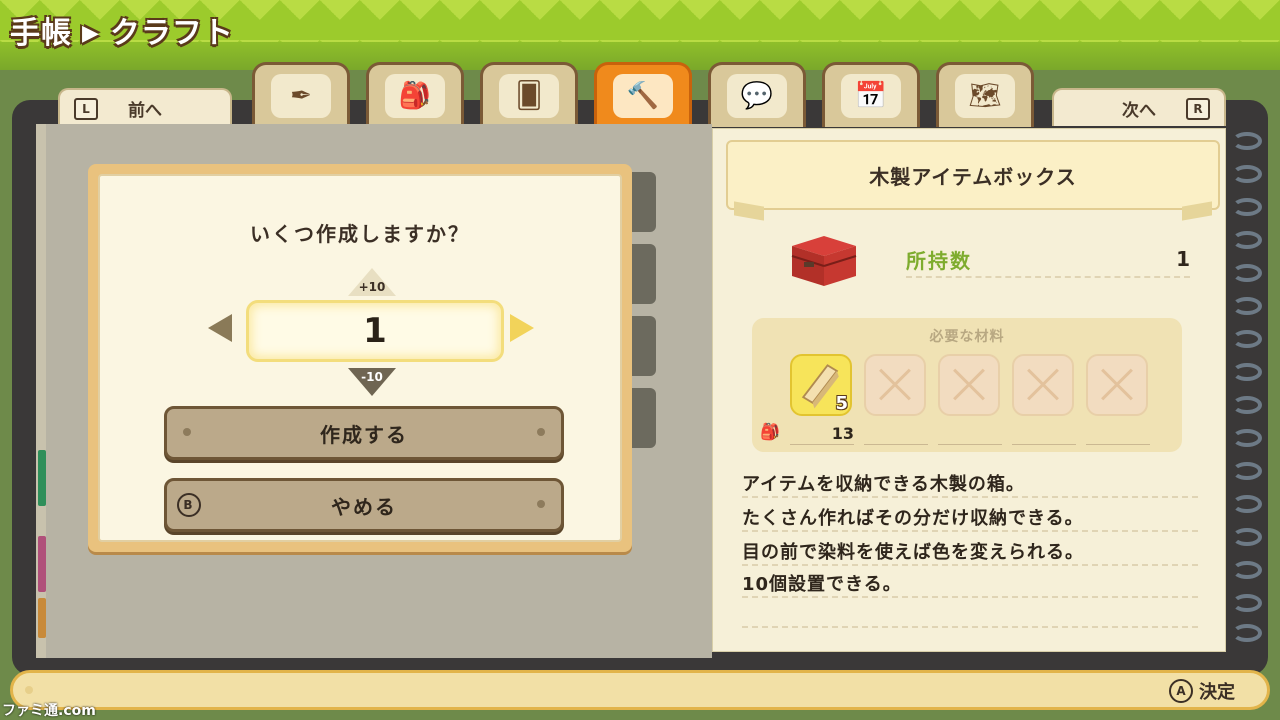  I want to click on owned-count: 1, so click(1183, 259).